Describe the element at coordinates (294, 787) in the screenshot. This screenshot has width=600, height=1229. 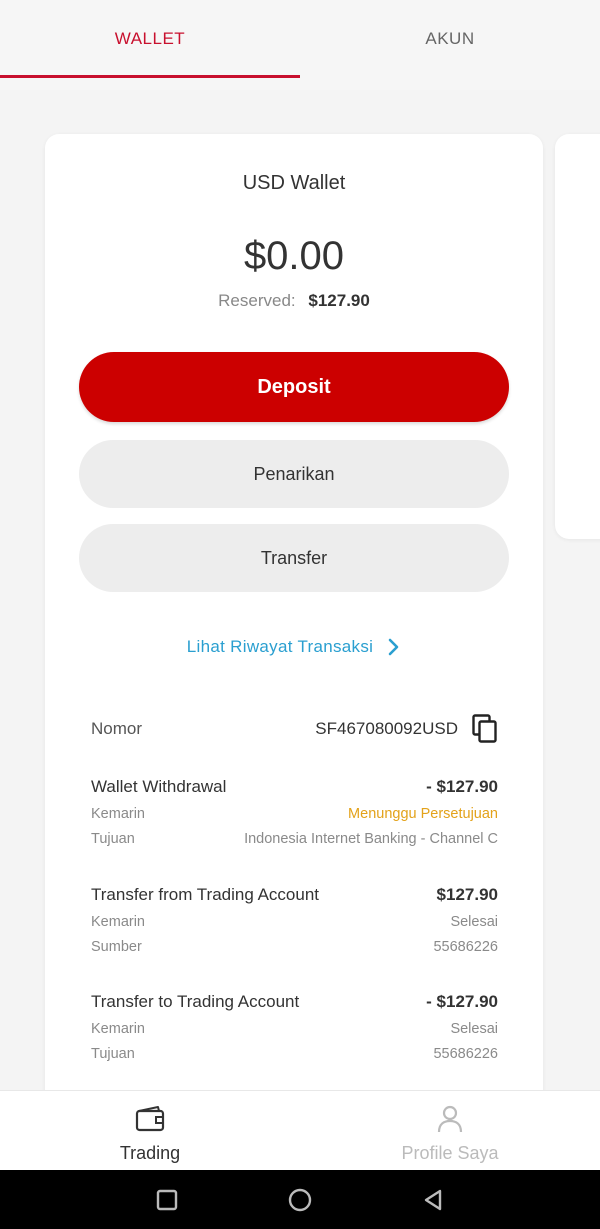
I see `transaction-title-row: Wallet Withdrawal - $127.90` at that location.